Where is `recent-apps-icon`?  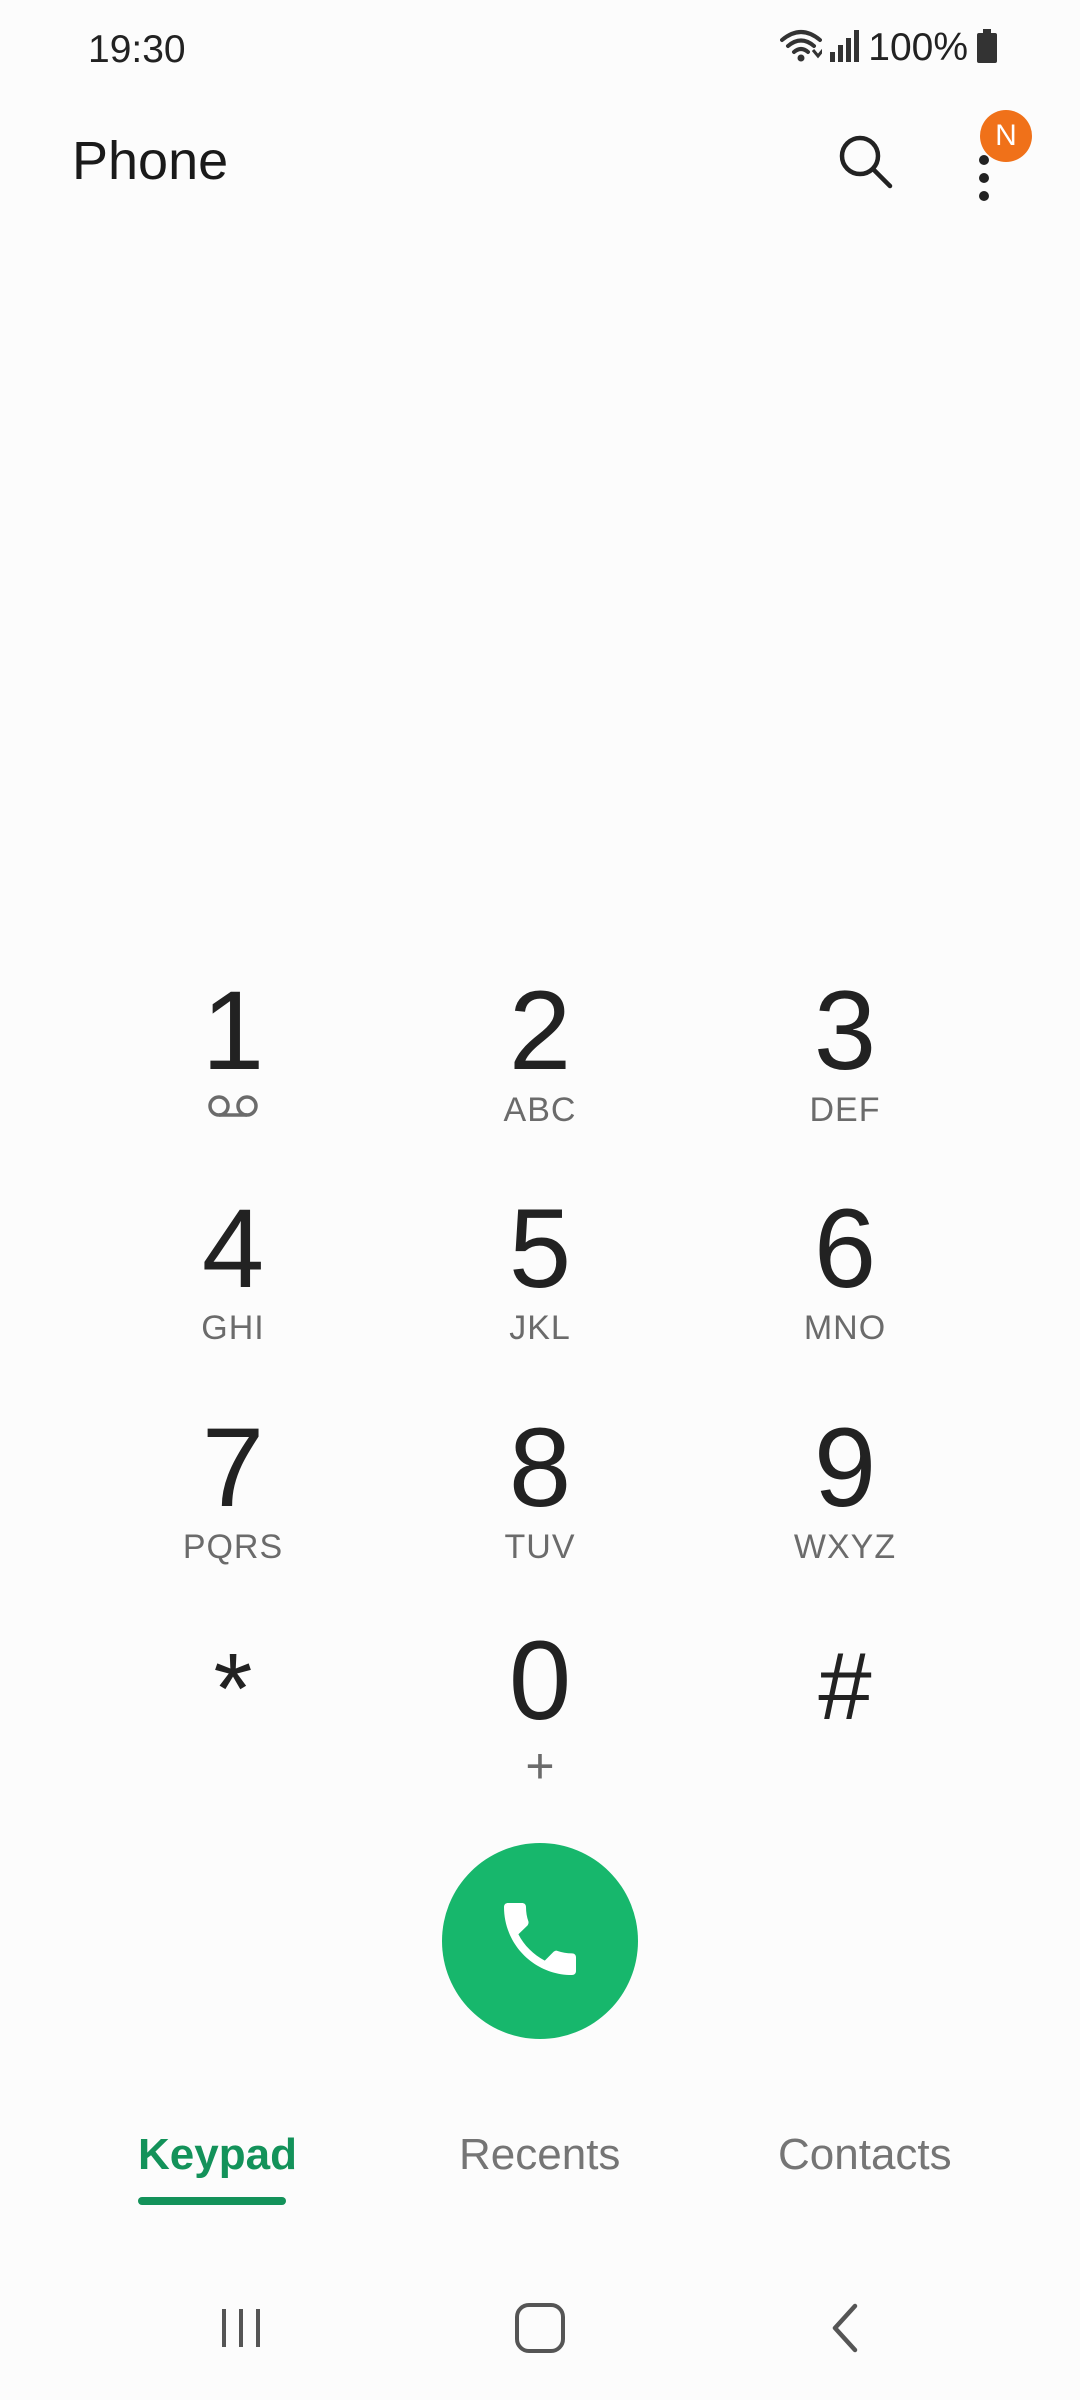 recent-apps-icon is located at coordinates (241, 2330).